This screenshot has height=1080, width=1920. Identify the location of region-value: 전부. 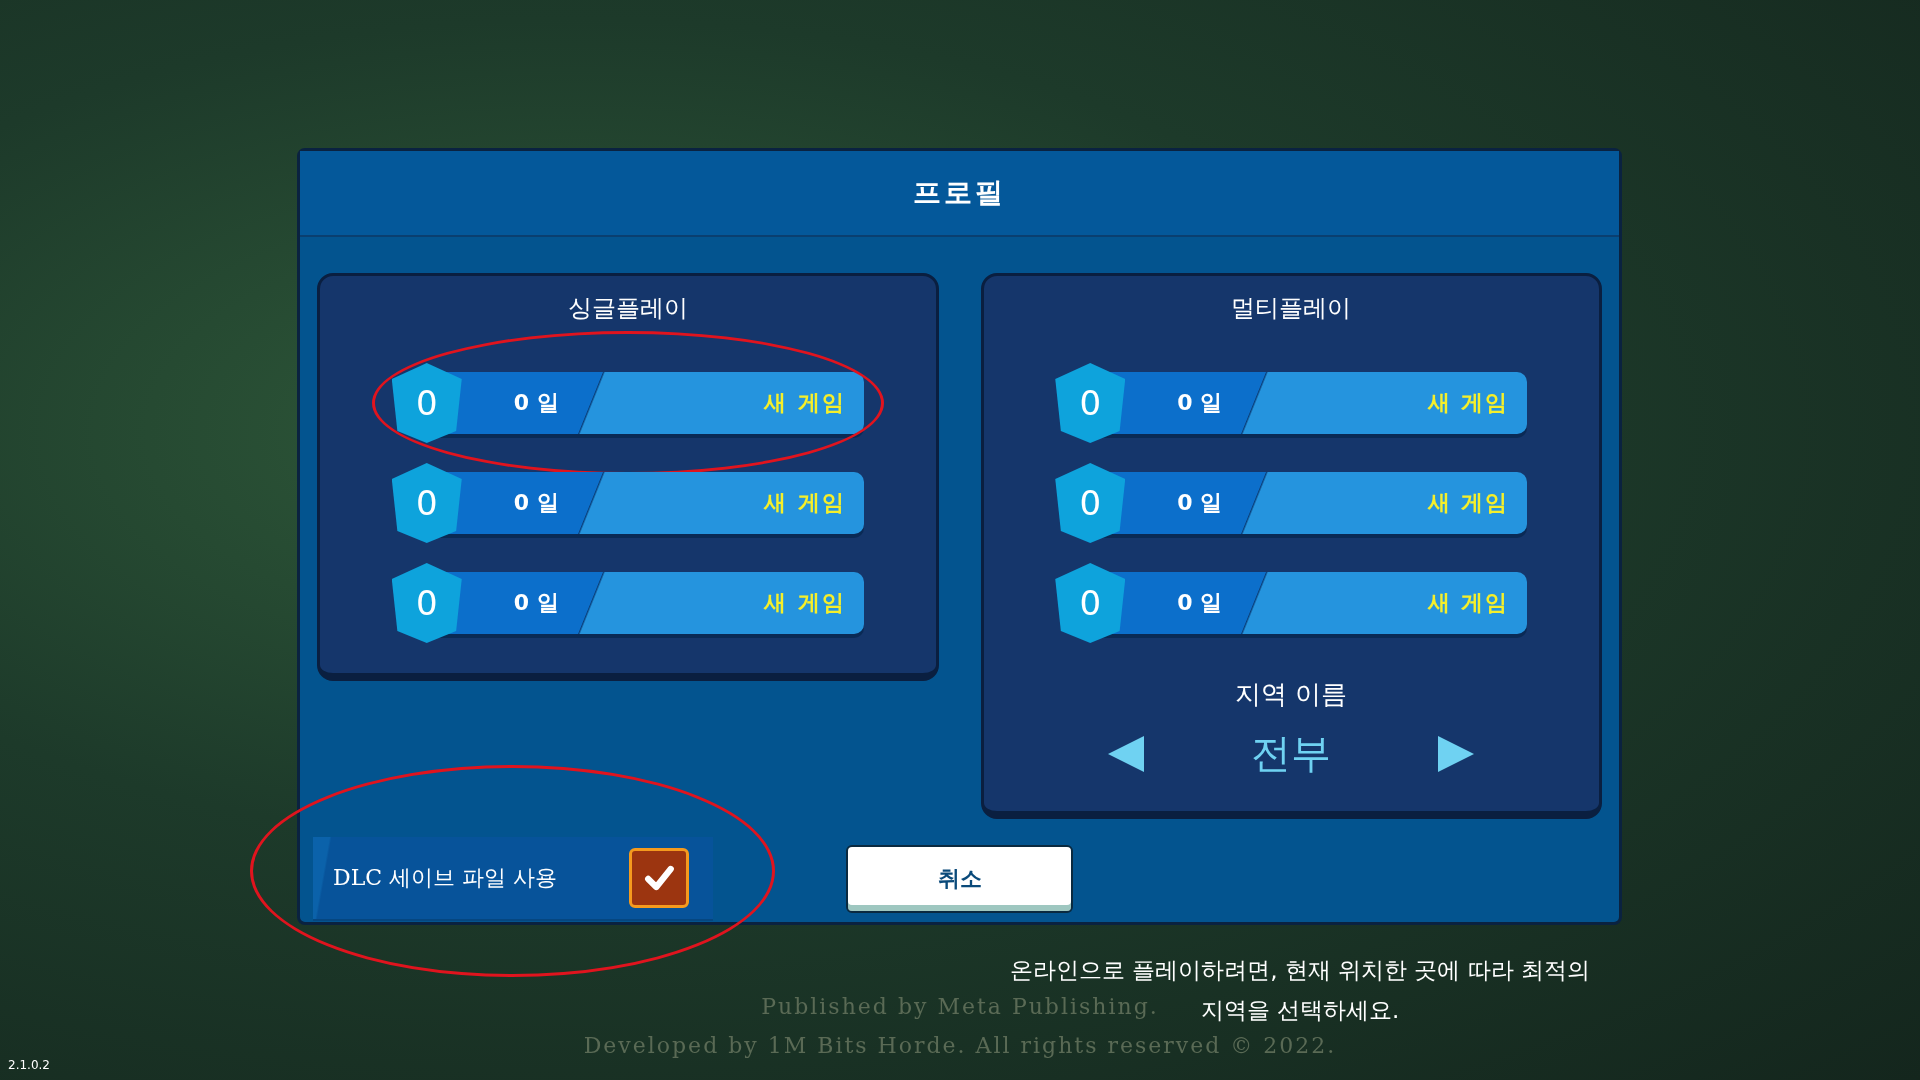
(1291, 753).